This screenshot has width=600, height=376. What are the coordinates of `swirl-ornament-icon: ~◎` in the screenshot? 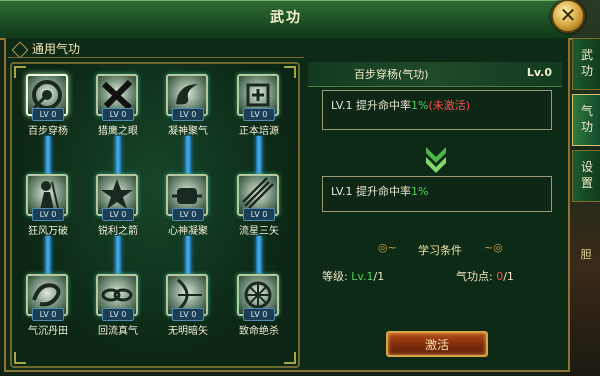 It's located at (493, 247).